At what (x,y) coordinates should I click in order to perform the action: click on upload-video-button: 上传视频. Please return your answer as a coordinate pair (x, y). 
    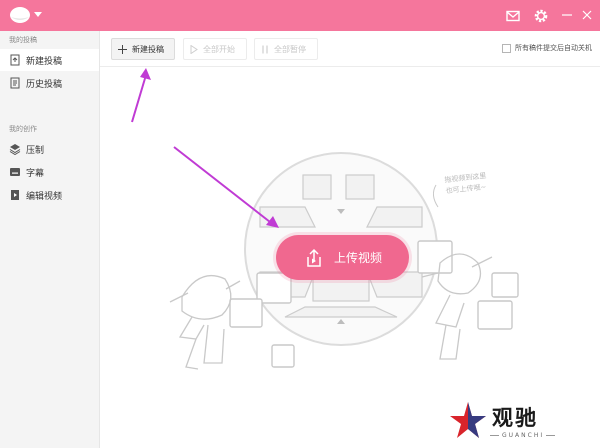
    Looking at the image, I should click on (342, 257).